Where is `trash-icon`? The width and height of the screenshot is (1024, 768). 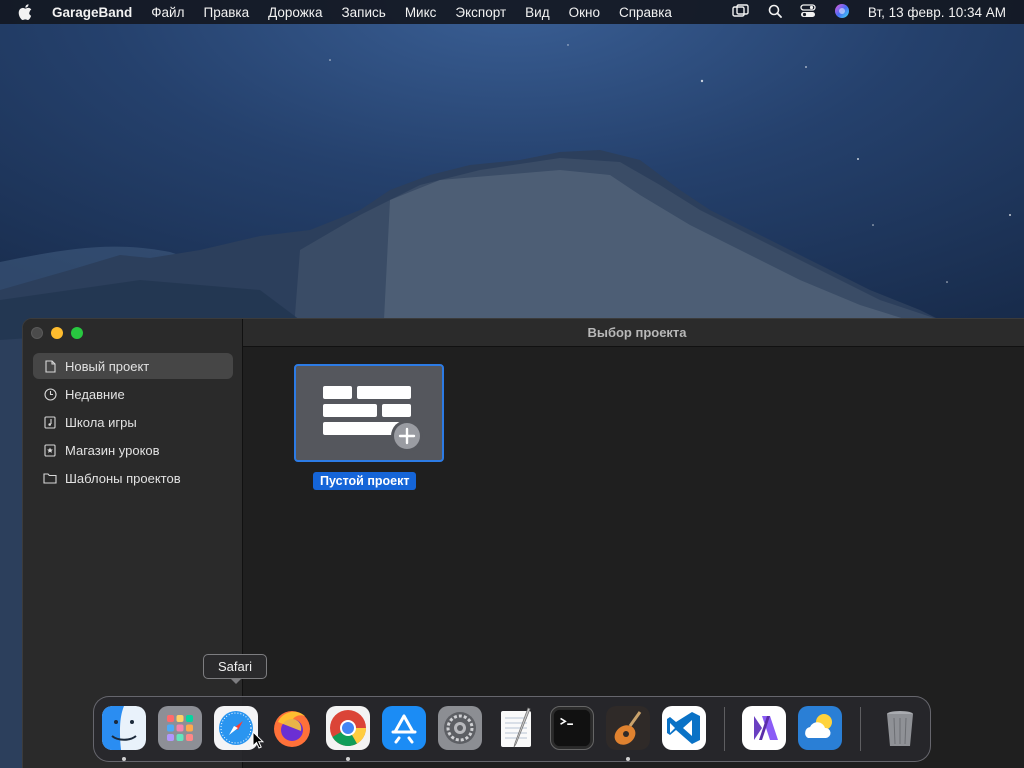
trash-icon is located at coordinates (900, 728).